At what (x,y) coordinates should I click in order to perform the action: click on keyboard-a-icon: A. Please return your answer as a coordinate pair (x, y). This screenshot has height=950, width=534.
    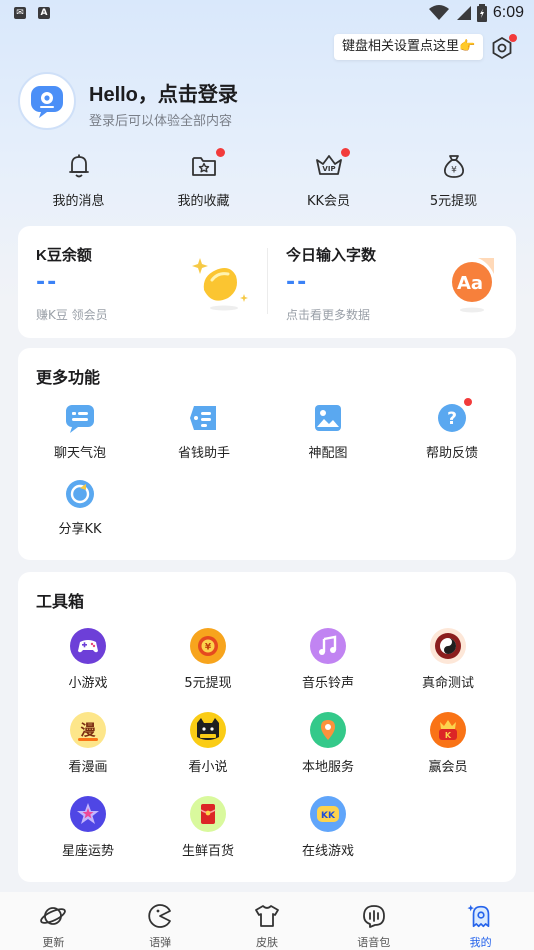
    Looking at the image, I should click on (44, 13).